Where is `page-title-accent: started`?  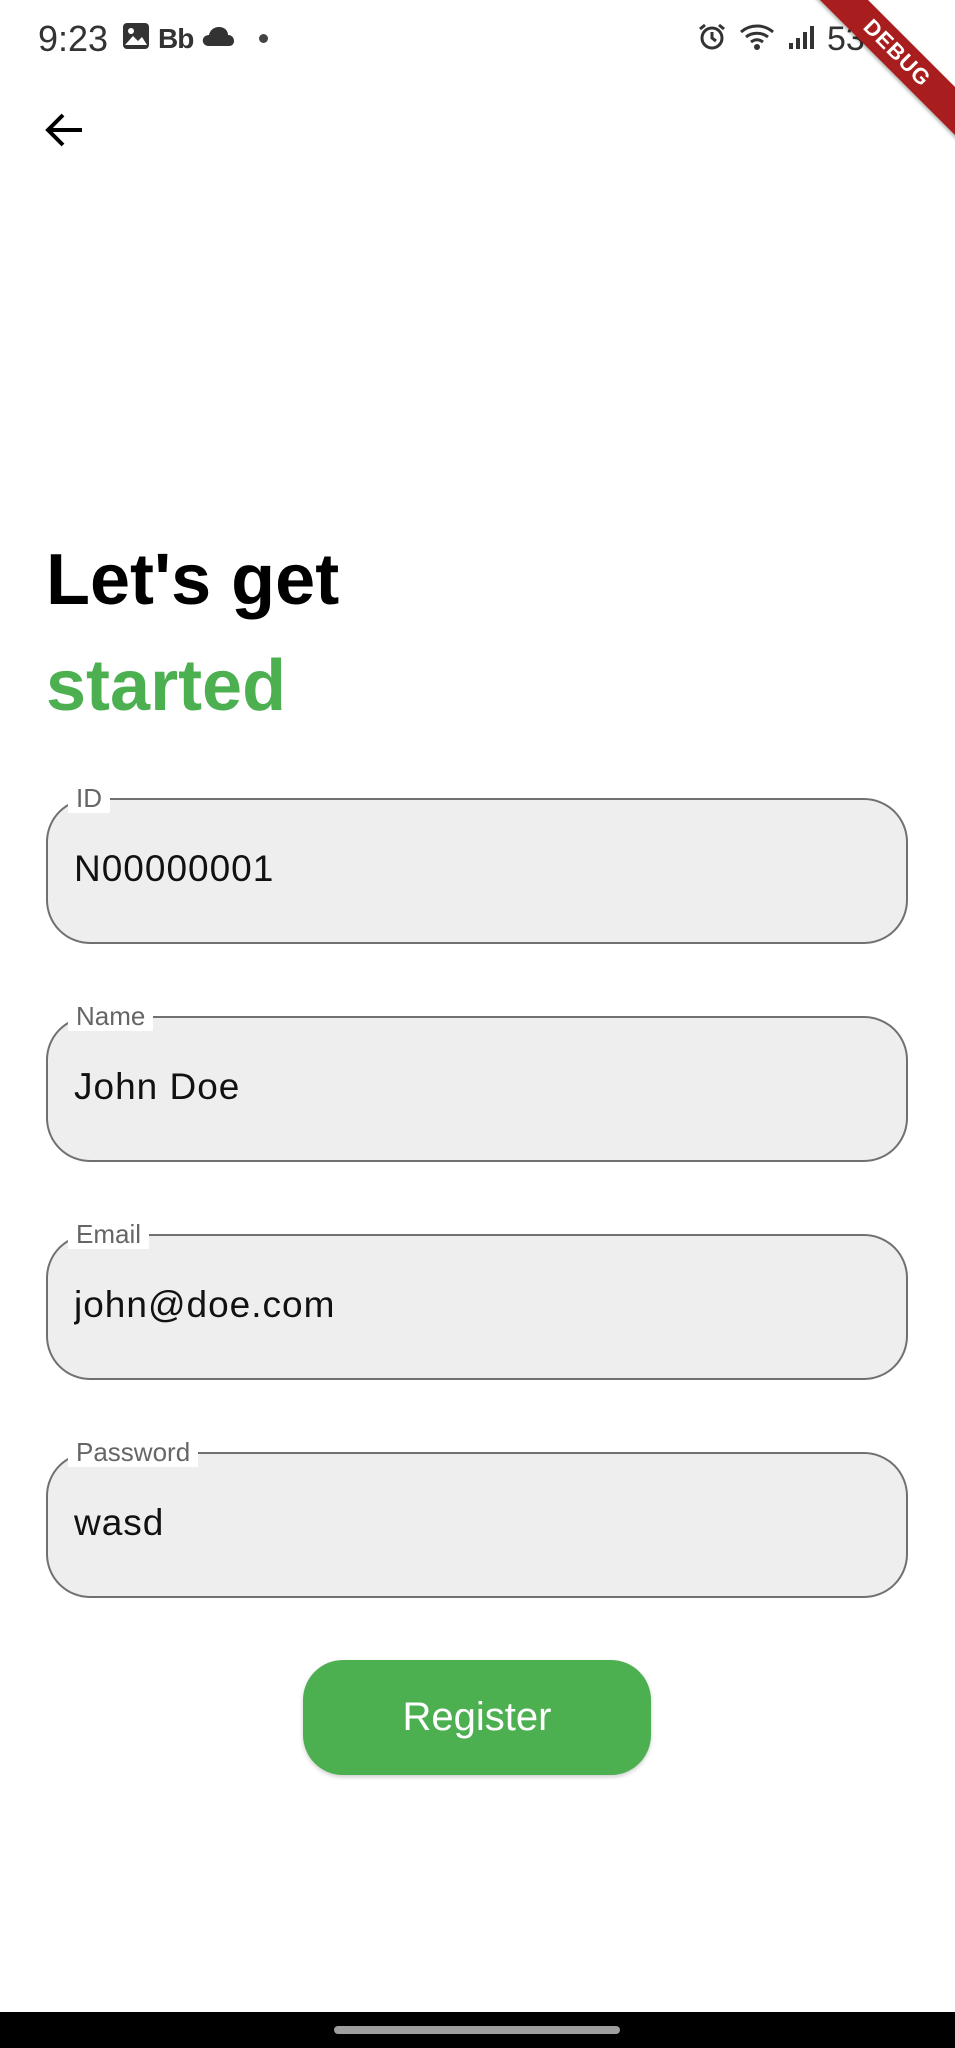 page-title-accent: started is located at coordinates (166, 686).